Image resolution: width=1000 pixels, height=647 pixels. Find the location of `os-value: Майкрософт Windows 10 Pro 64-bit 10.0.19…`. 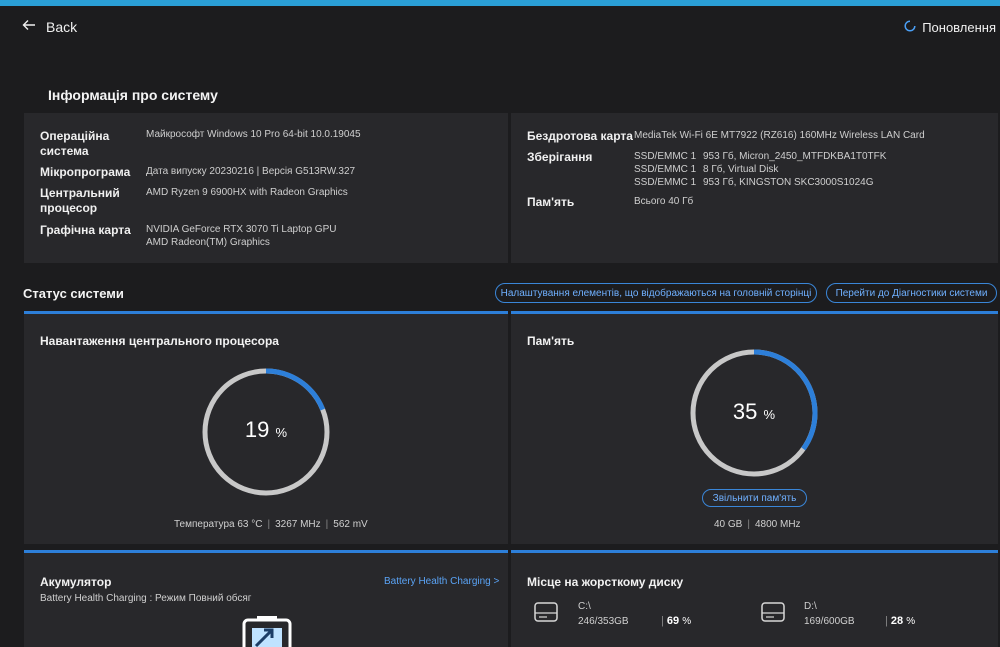

os-value: Майкрософт Windows 10 Pro 64-bit 10.0.19… is located at coordinates (253, 134).